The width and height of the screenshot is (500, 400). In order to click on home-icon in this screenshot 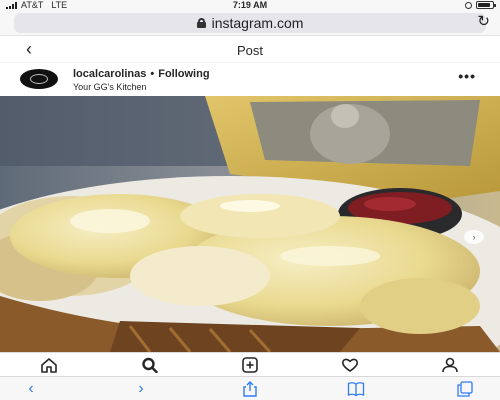, I will do `click(49, 365)`.